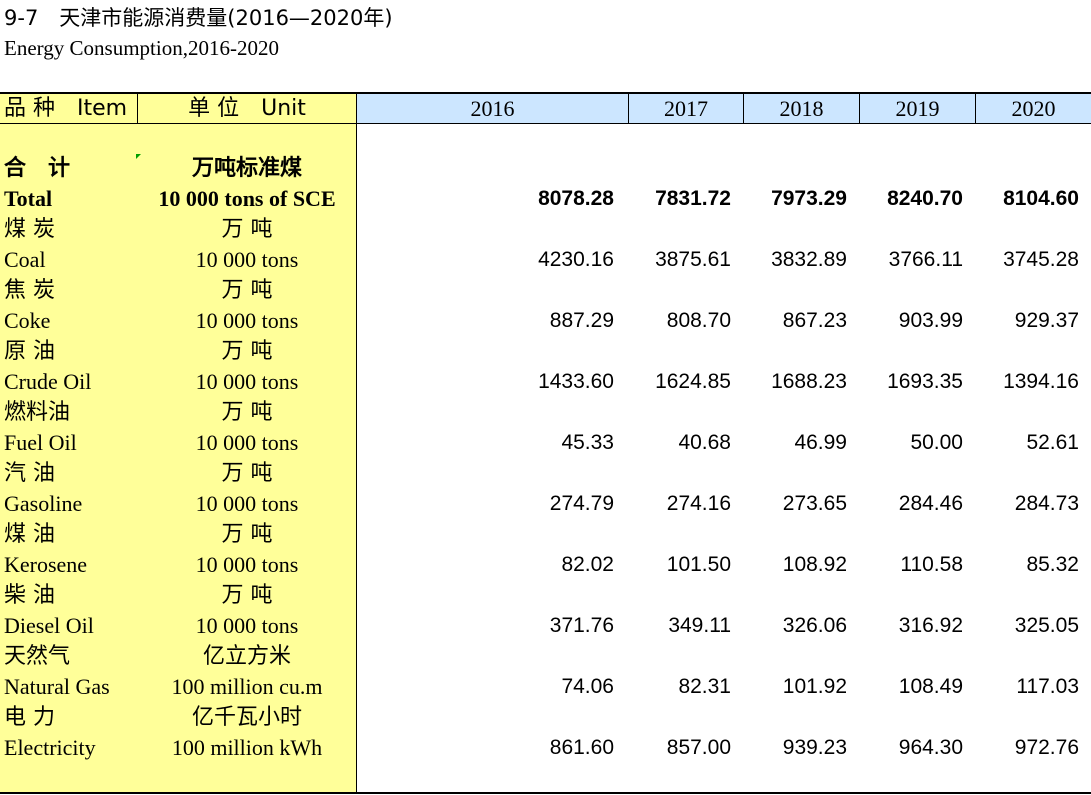 The width and height of the screenshot is (1091, 795). What do you see at coordinates (814, 564) in the screenshot?
I see `value-cell-2018: 108.92` at bounding box center [814, 564].